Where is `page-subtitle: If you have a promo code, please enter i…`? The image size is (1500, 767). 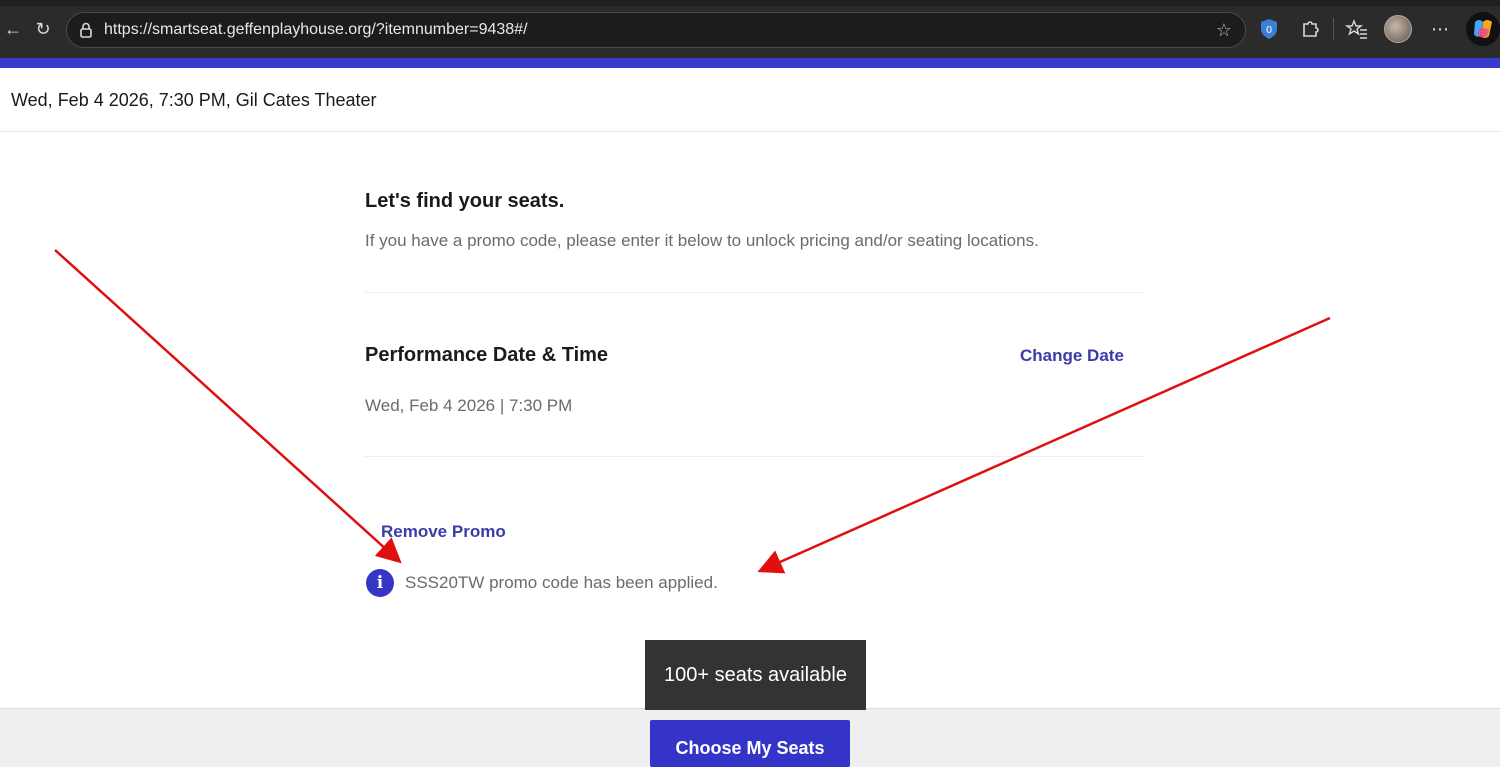 page-subtitle: If you have a promo code, please enter i… is located at coordinates (702, 240).